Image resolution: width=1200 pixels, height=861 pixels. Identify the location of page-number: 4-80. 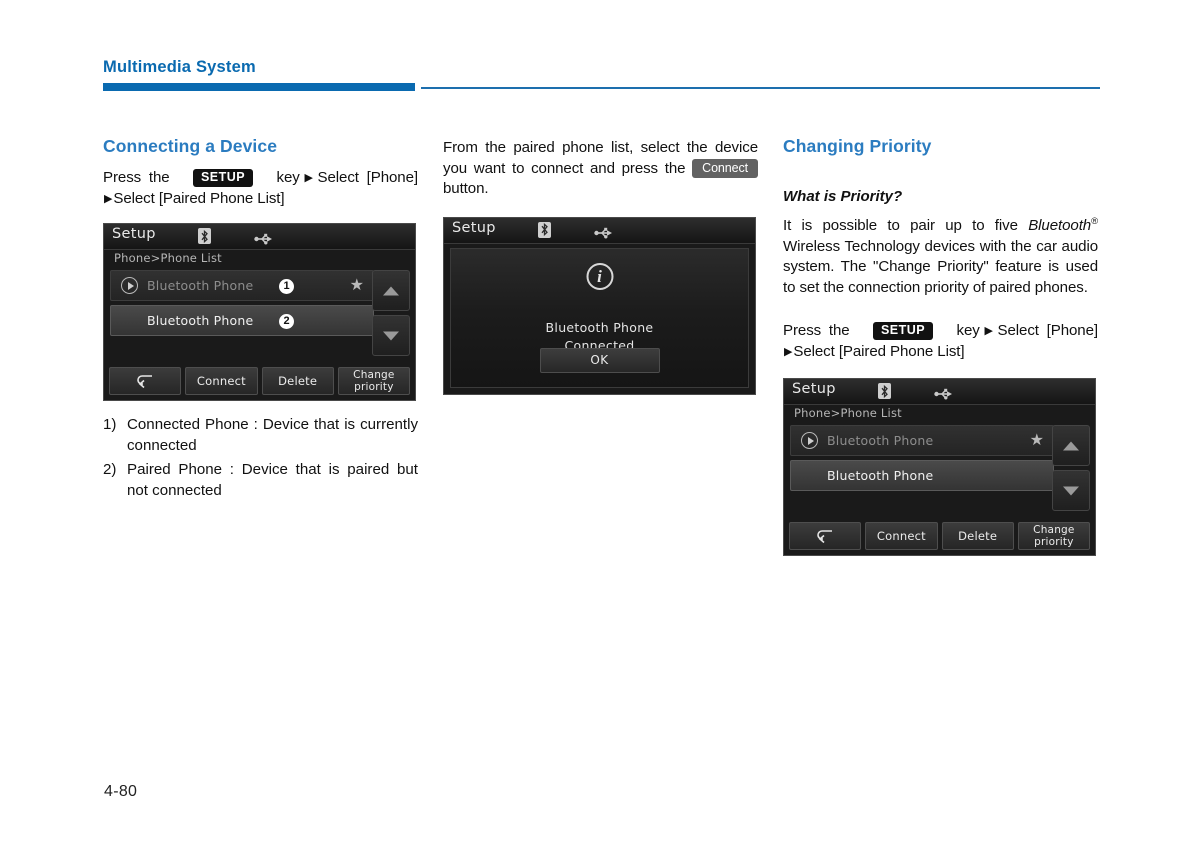
(121, 791).